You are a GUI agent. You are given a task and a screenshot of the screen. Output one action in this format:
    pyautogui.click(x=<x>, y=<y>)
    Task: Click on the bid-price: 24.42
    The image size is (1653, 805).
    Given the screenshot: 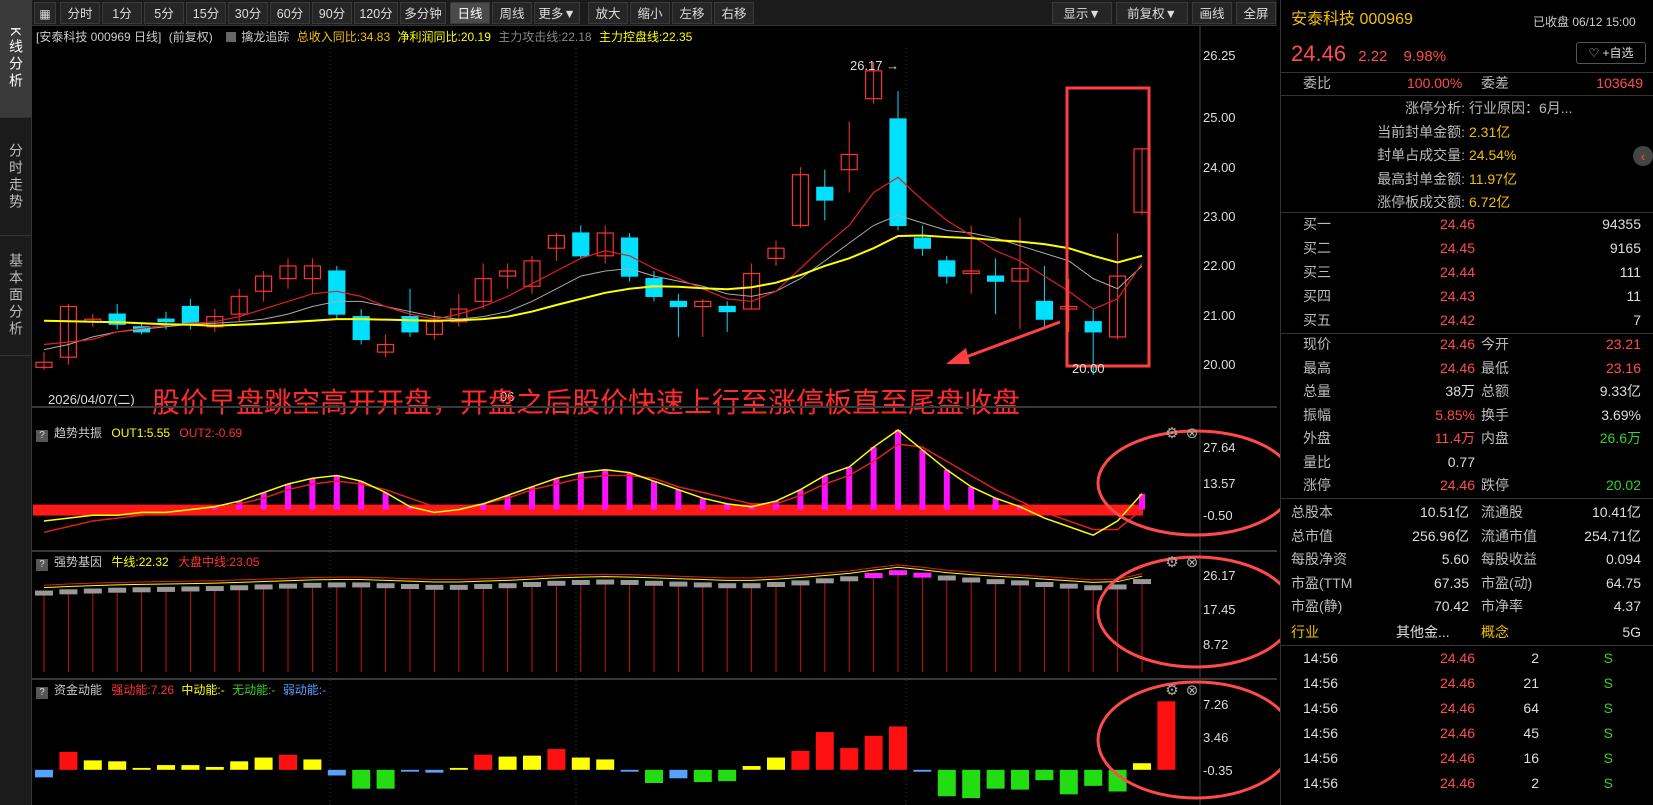 What is the action you would take?
    pyautogui.click(x=1435, y=320)
    